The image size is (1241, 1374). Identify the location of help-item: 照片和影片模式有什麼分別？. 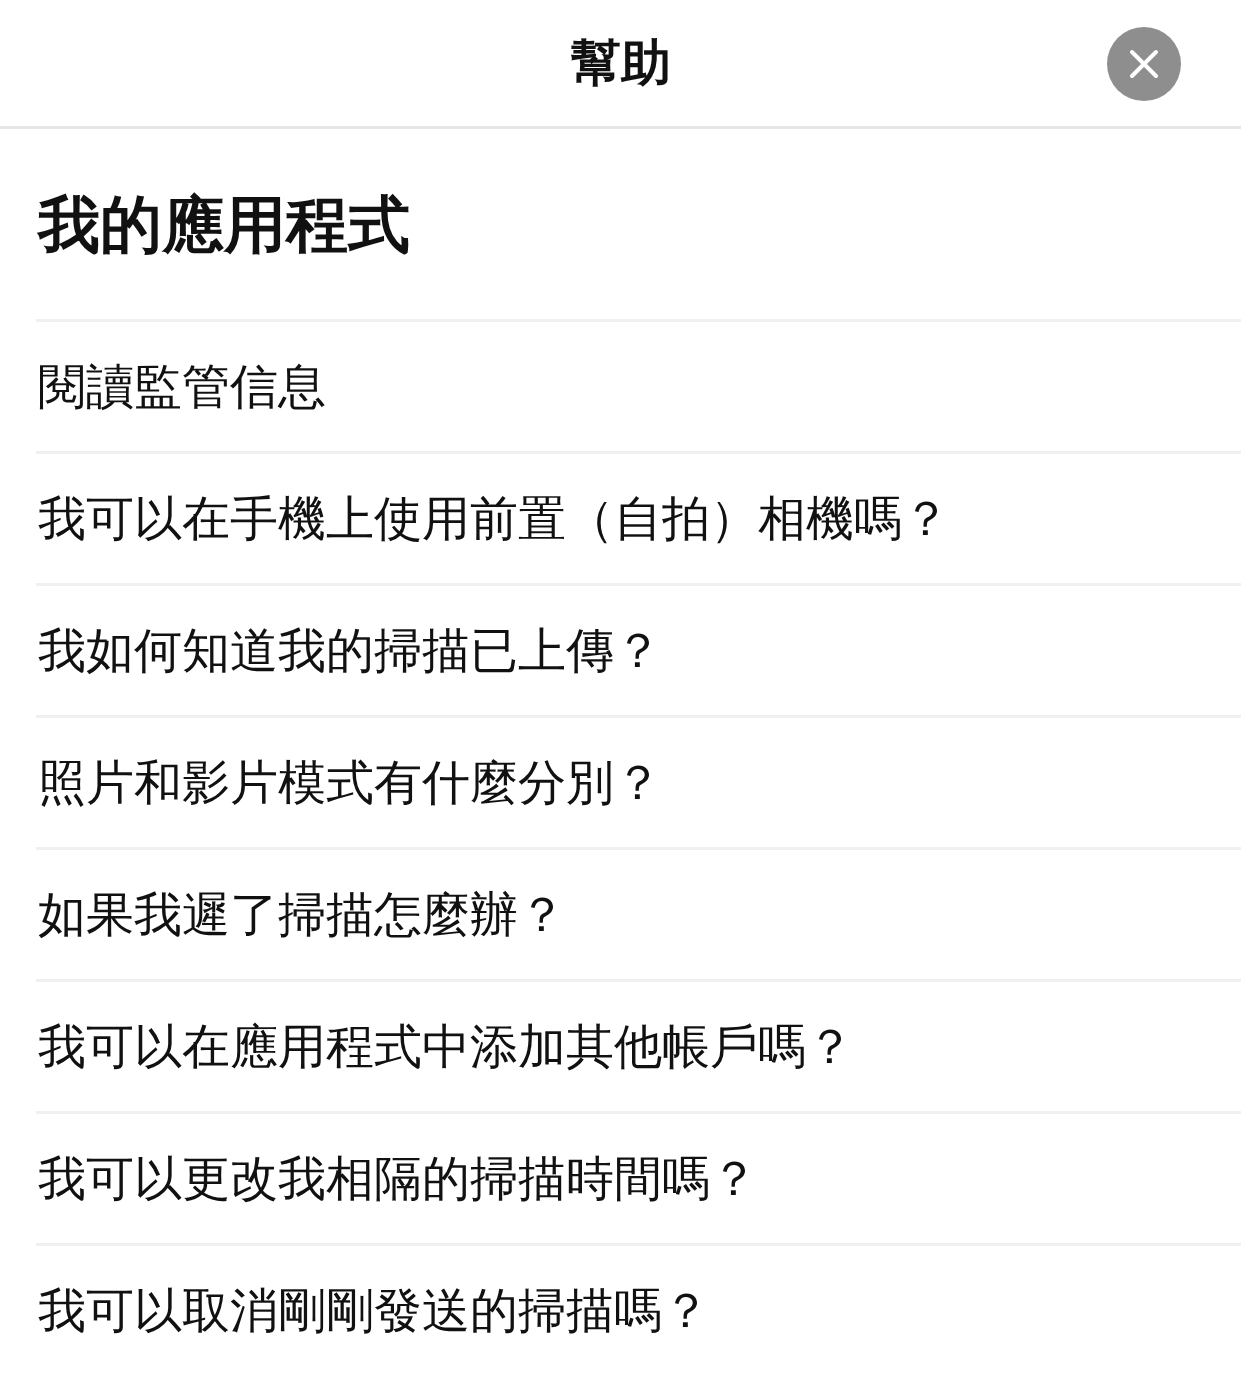
(638, 781).